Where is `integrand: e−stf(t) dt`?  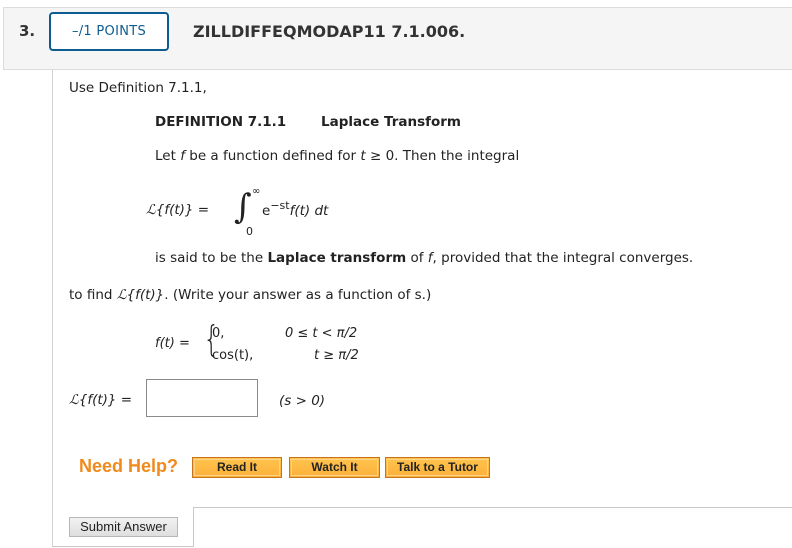
integrand: e−stf(t) dt is located at coordinates (295, 209).